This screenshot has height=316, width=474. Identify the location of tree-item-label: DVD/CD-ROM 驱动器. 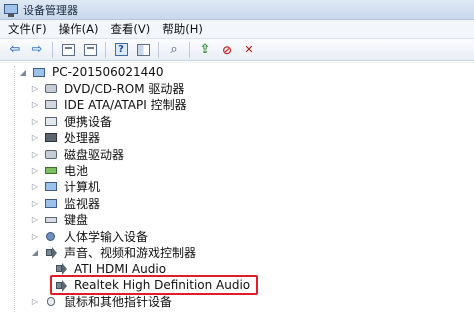
(124, 88).